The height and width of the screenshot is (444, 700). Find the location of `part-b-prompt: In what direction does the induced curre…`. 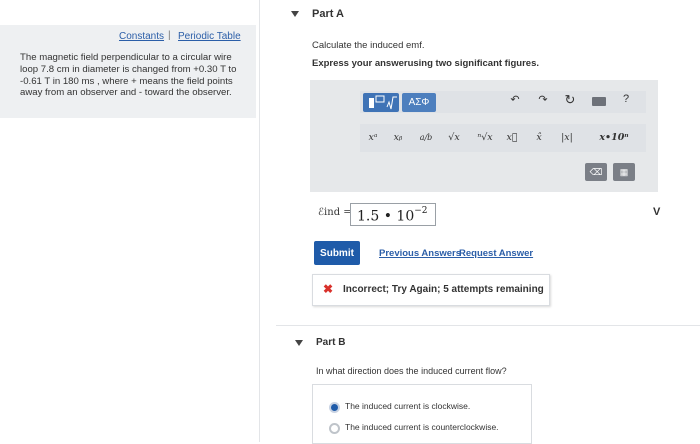

part-b-prompt: In what direction does the induced curre… is located at coordinates (411, 371).